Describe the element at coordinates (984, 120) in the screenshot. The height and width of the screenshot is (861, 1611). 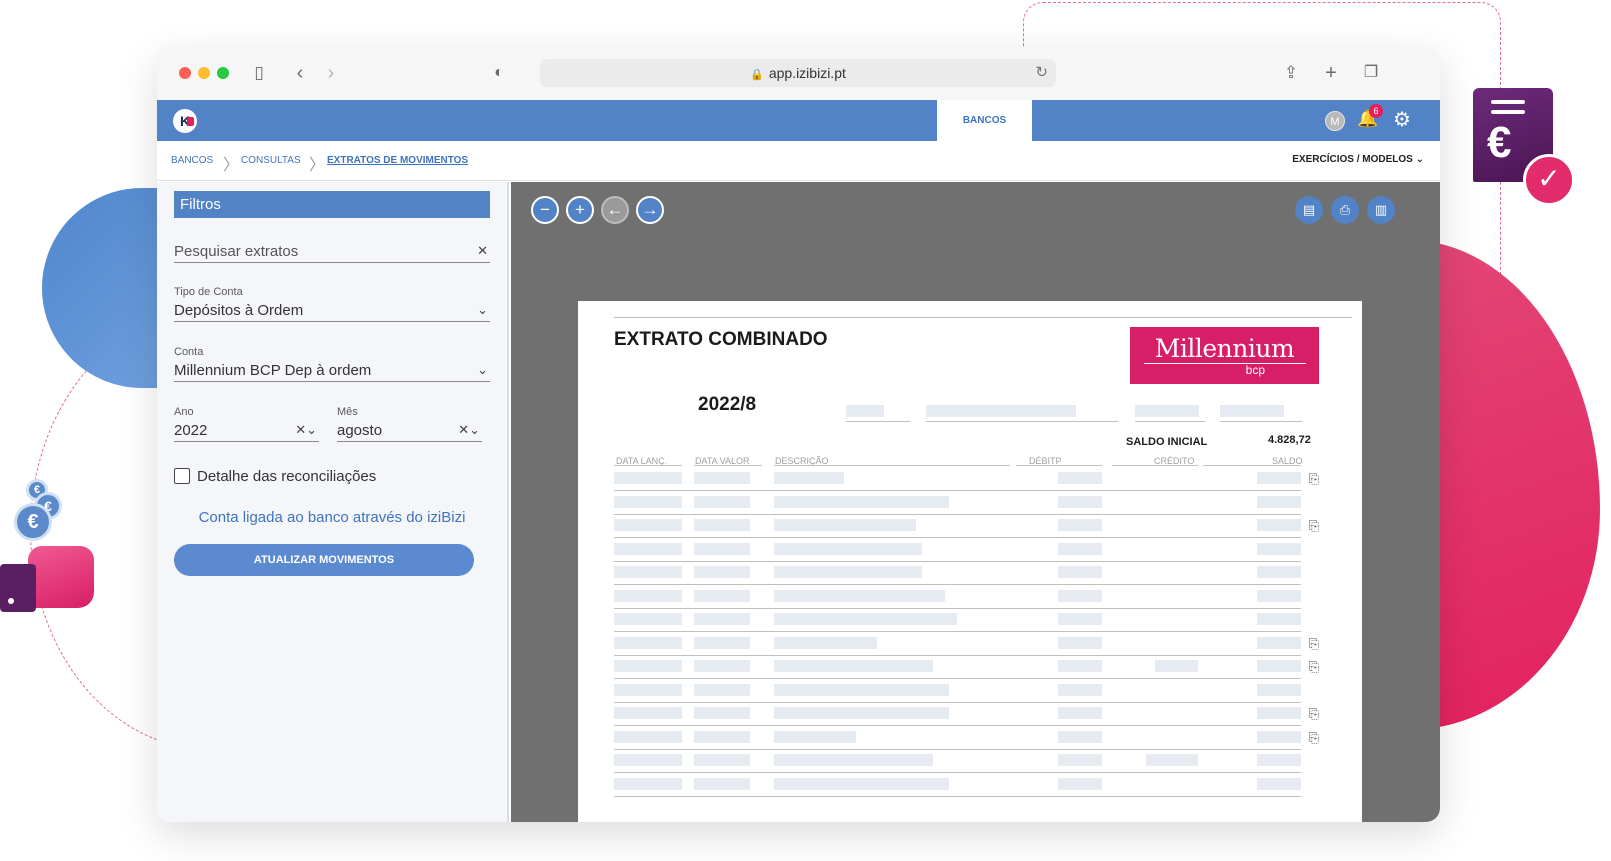
I see `tab-bancos: BANCOS` at that location.